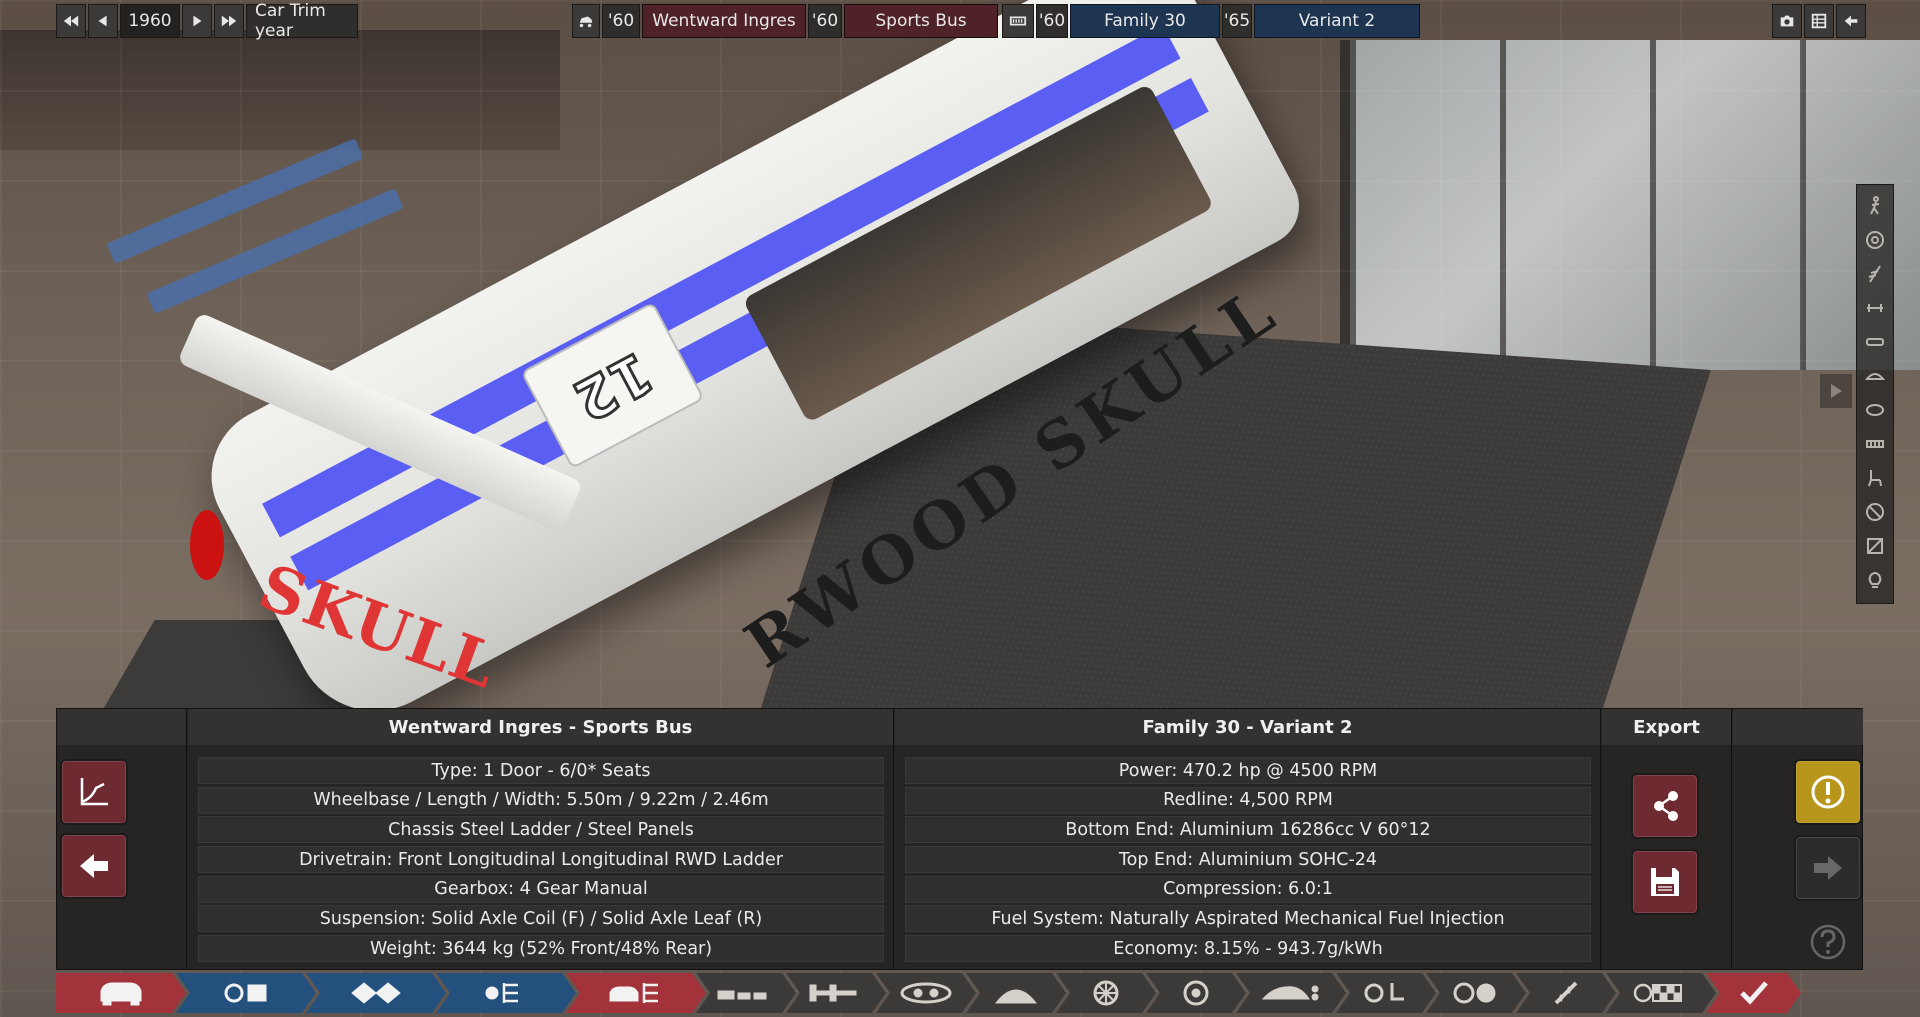  I want to click on play-button, so click(197, 21).